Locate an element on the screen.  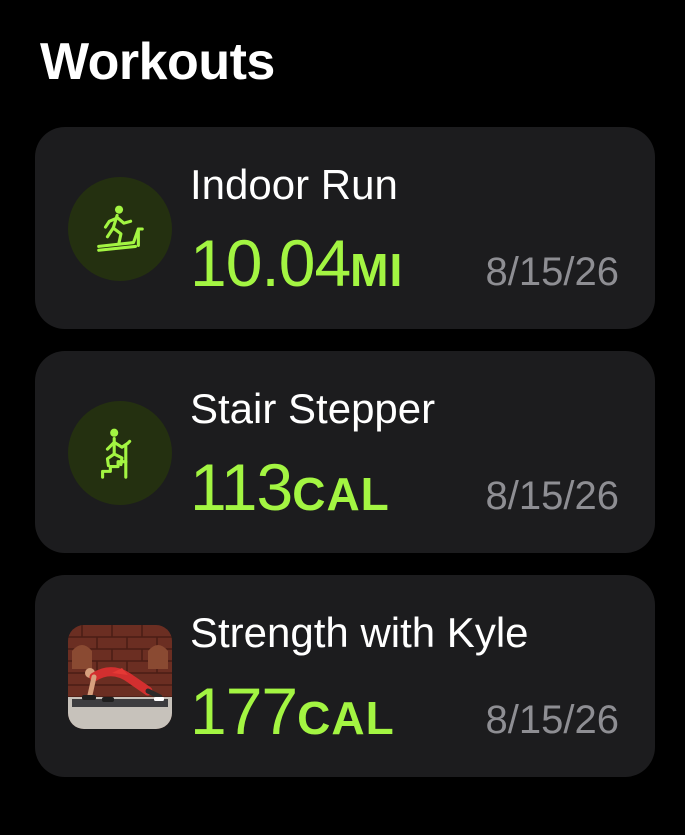
workout-name: Indoor Run is located at coordinates (294, 184).